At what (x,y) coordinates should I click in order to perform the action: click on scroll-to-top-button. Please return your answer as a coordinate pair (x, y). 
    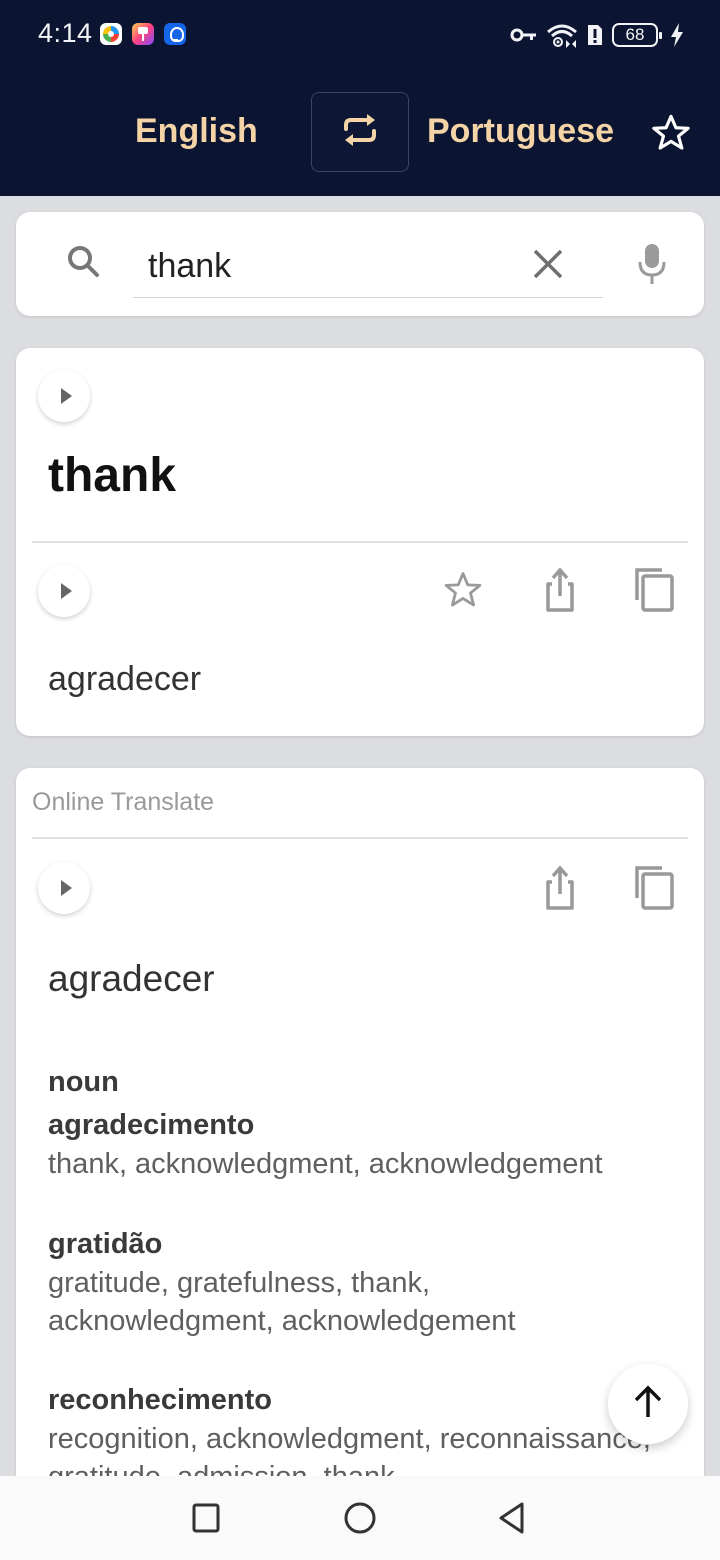
    Looking at the image, I should click on (648, 1404).